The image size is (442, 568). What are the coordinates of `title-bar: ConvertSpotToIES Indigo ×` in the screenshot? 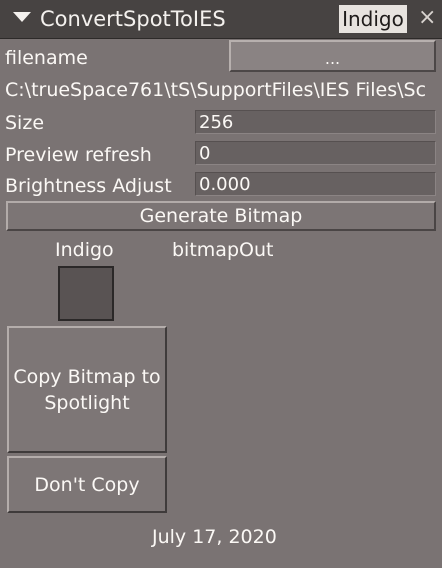 It's located at (221, 19).